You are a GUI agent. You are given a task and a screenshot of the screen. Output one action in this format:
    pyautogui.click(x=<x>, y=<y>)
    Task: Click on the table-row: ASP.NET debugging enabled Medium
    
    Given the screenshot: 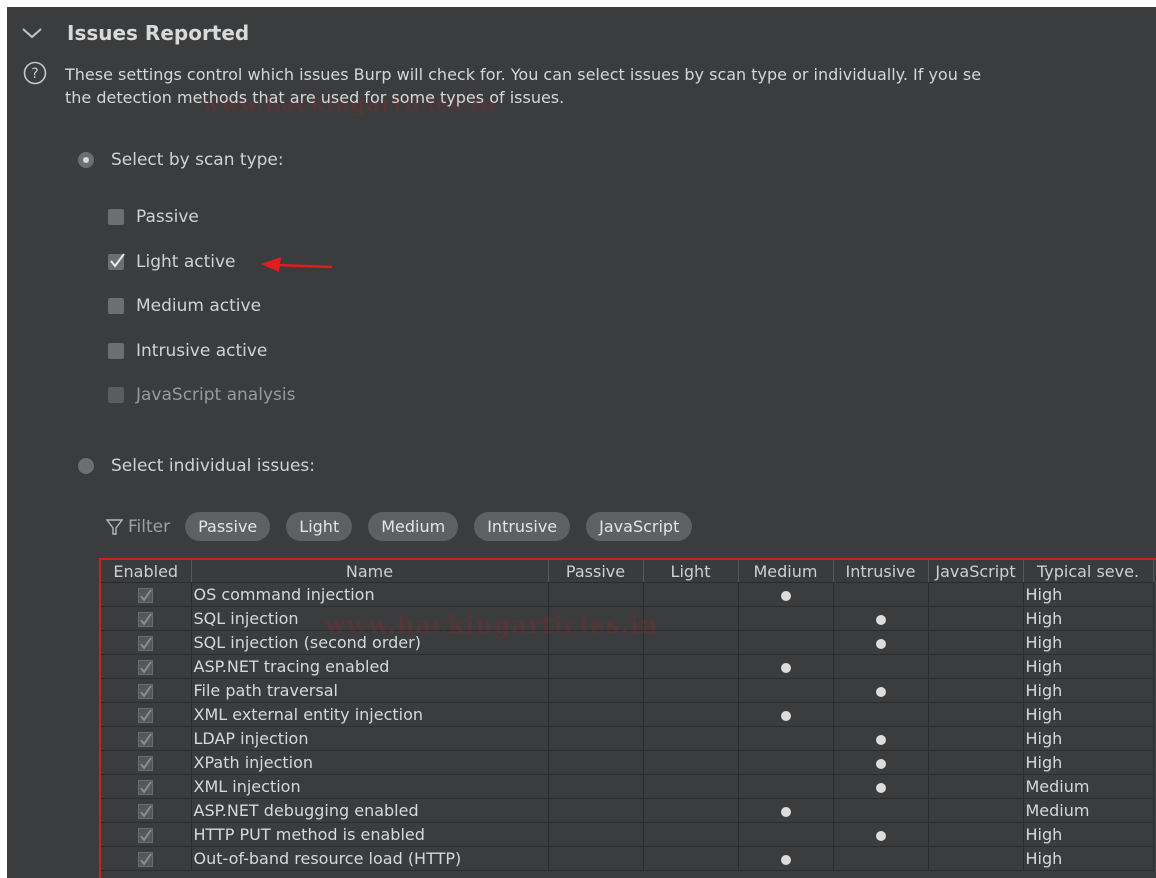 What is the action you would take?
    pyautogui.click(x=627, y=810)
    